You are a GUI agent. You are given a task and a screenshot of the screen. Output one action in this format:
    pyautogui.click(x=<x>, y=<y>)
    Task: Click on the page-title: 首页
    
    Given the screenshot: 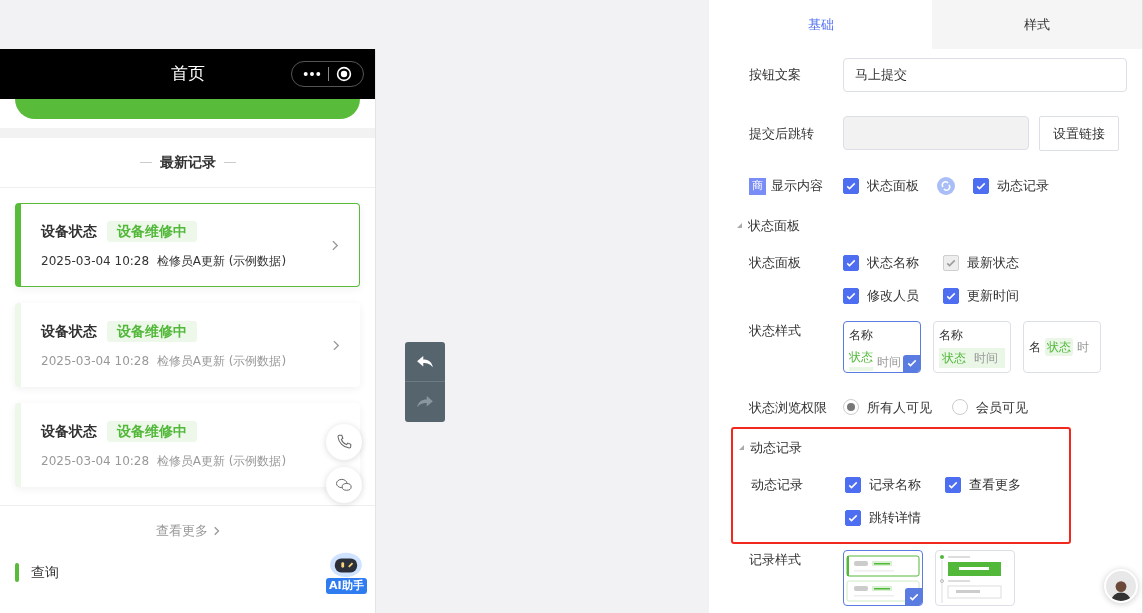 What is the action you would take?
    pyautogui.click(x=187, y=74)
    